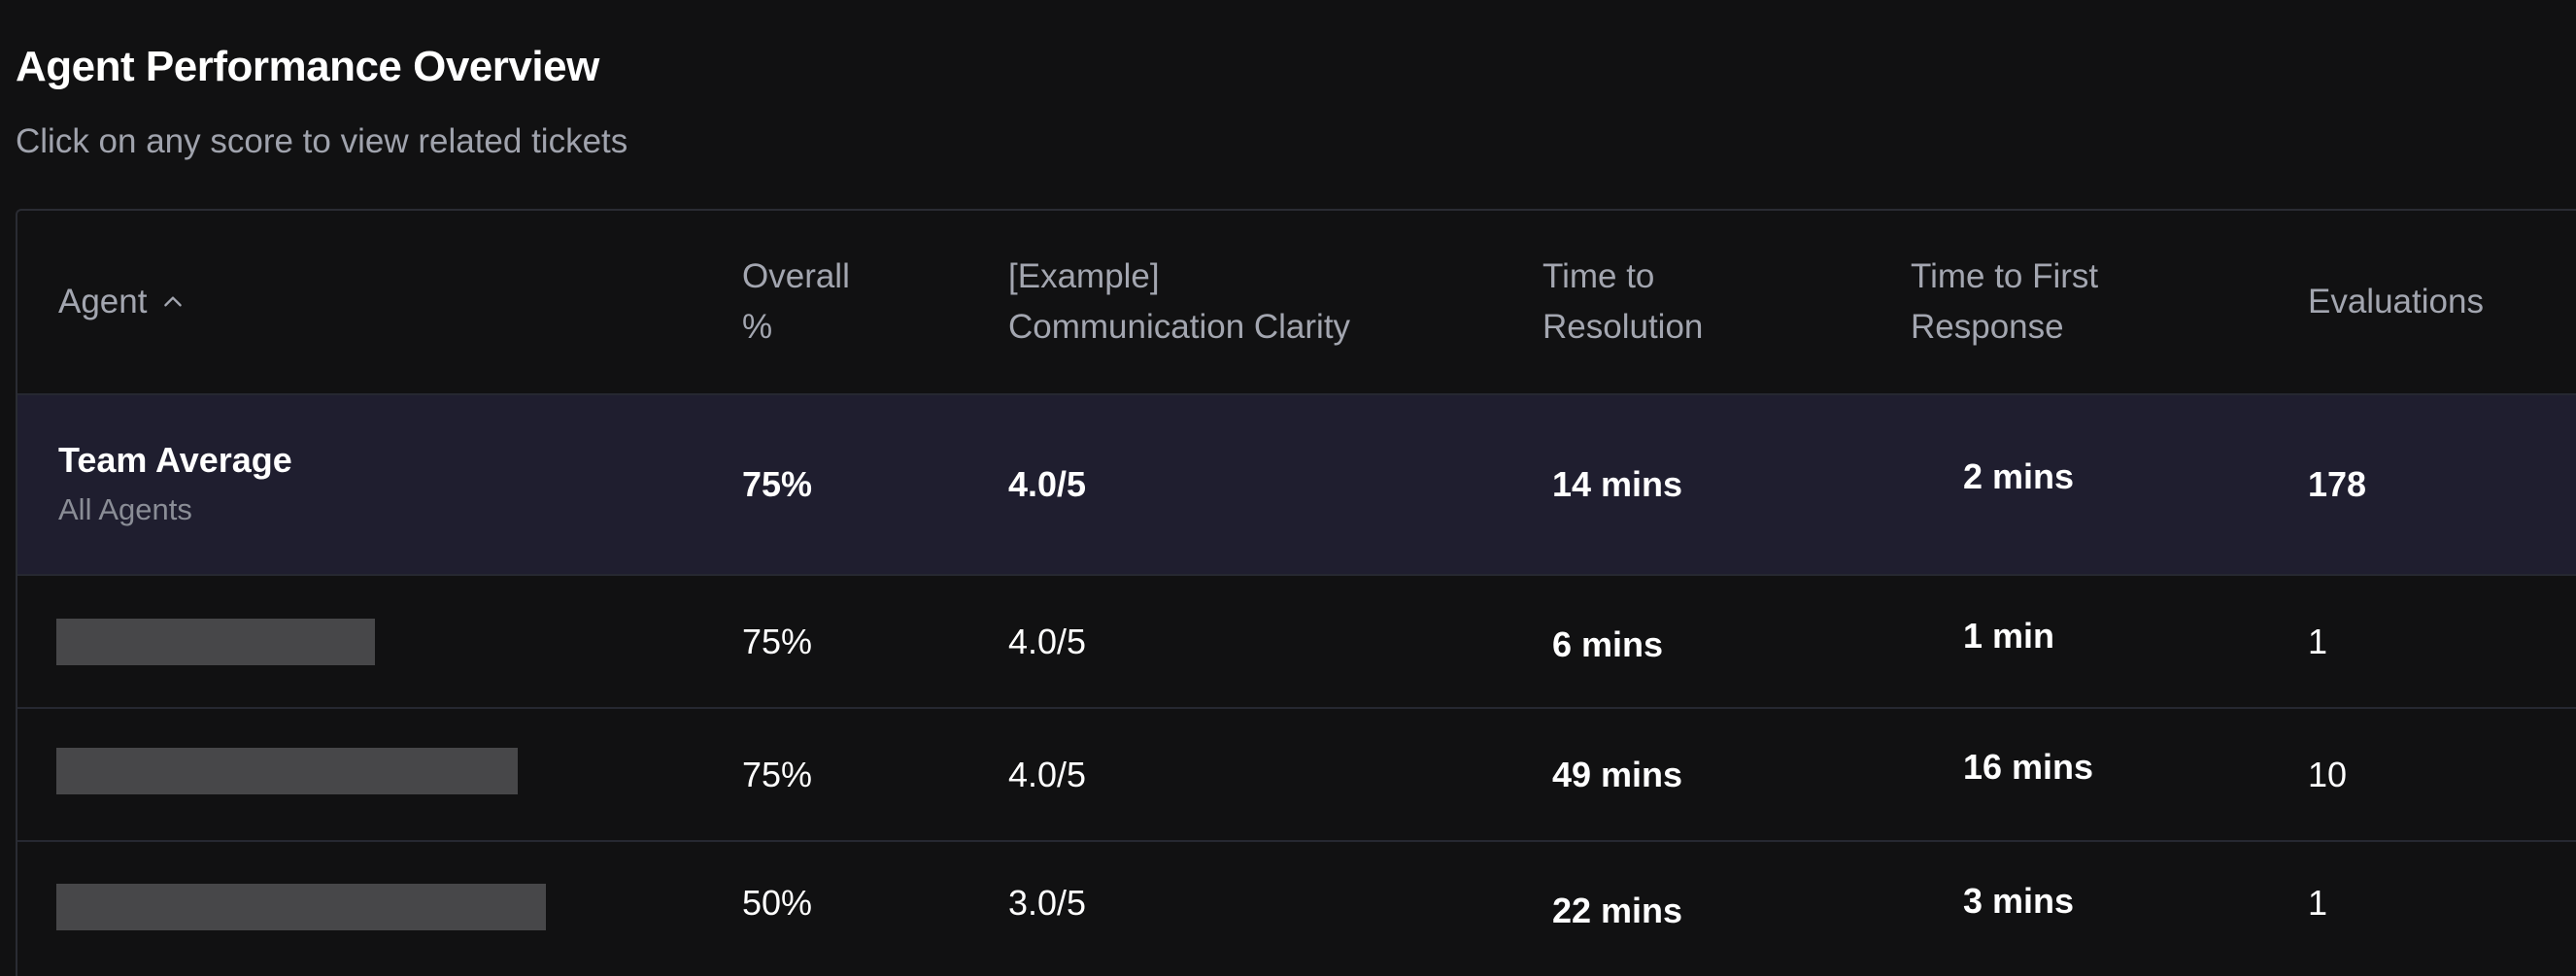 Image resolution: width=2576 pixels, height=976 pixels. I want to click on team-average-name: Team Average, so click(175, 460).